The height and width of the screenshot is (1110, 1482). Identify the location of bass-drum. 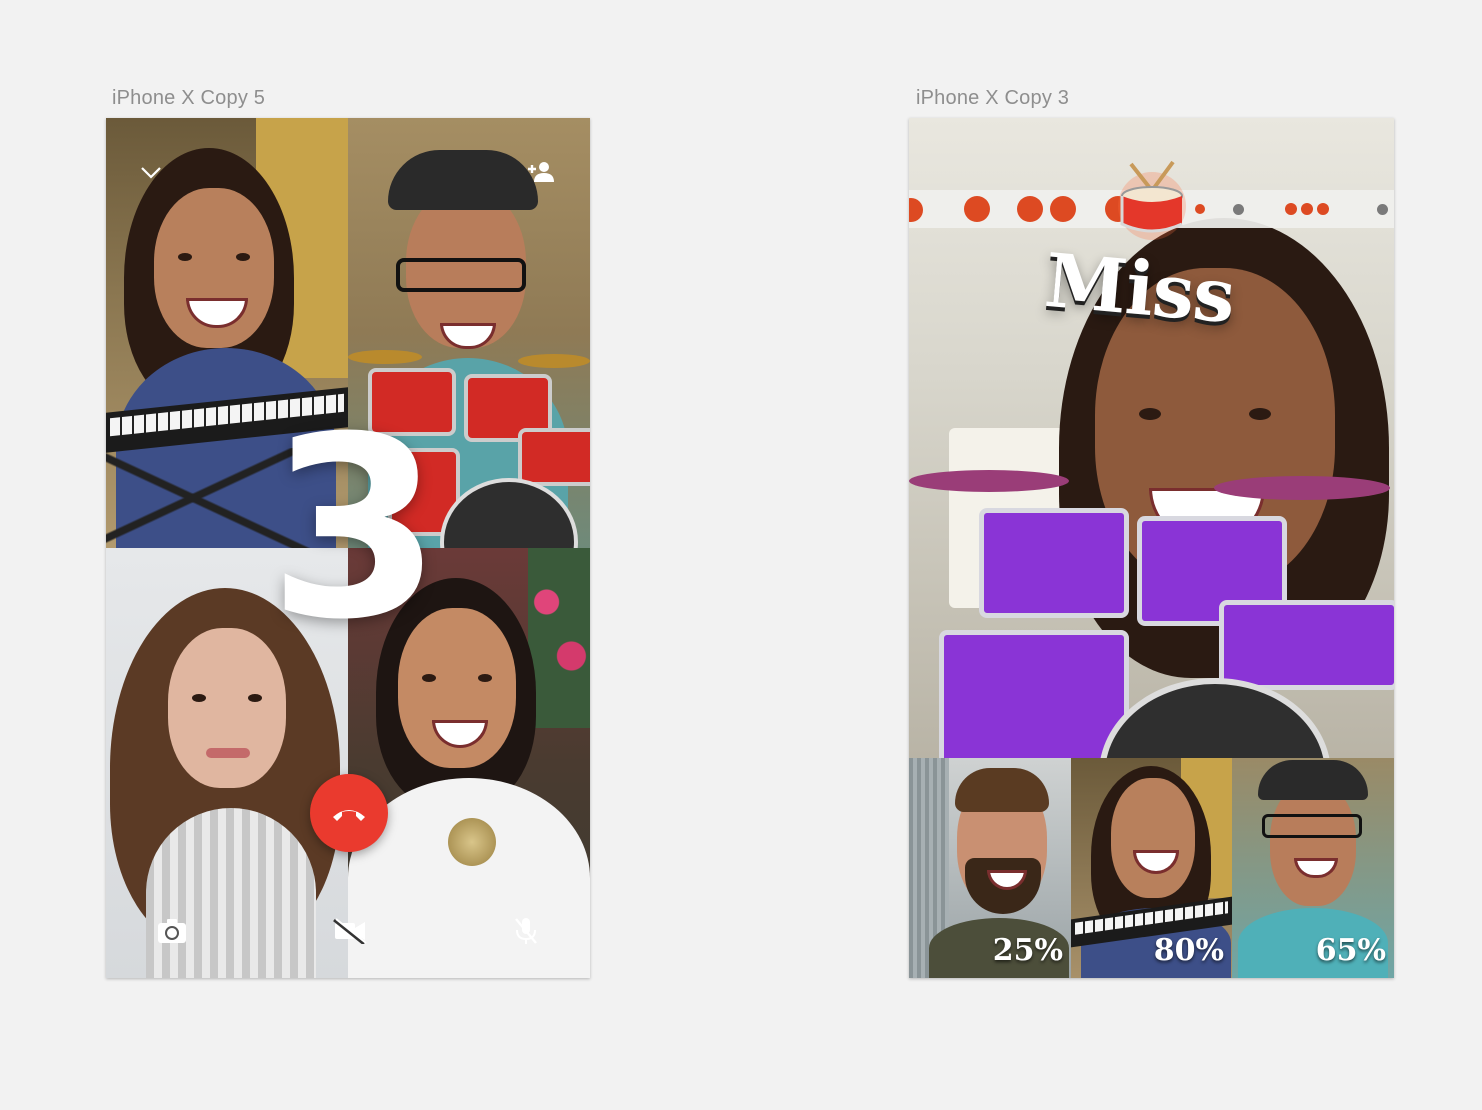
(1215, 718).